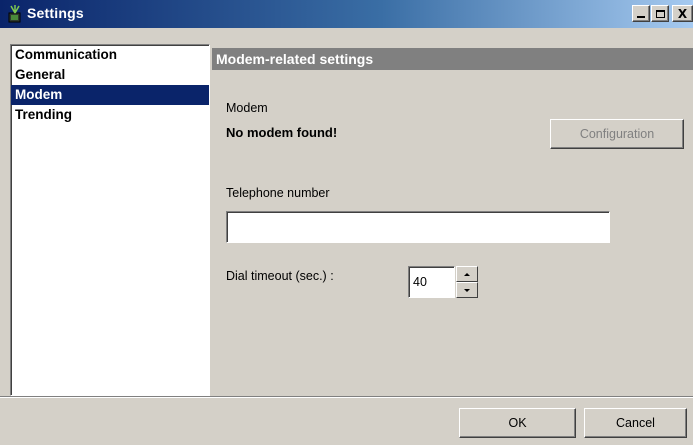 This screenshot has height=445, width=693. I want to click on modem-status: No modem found!, so click(282, 132).